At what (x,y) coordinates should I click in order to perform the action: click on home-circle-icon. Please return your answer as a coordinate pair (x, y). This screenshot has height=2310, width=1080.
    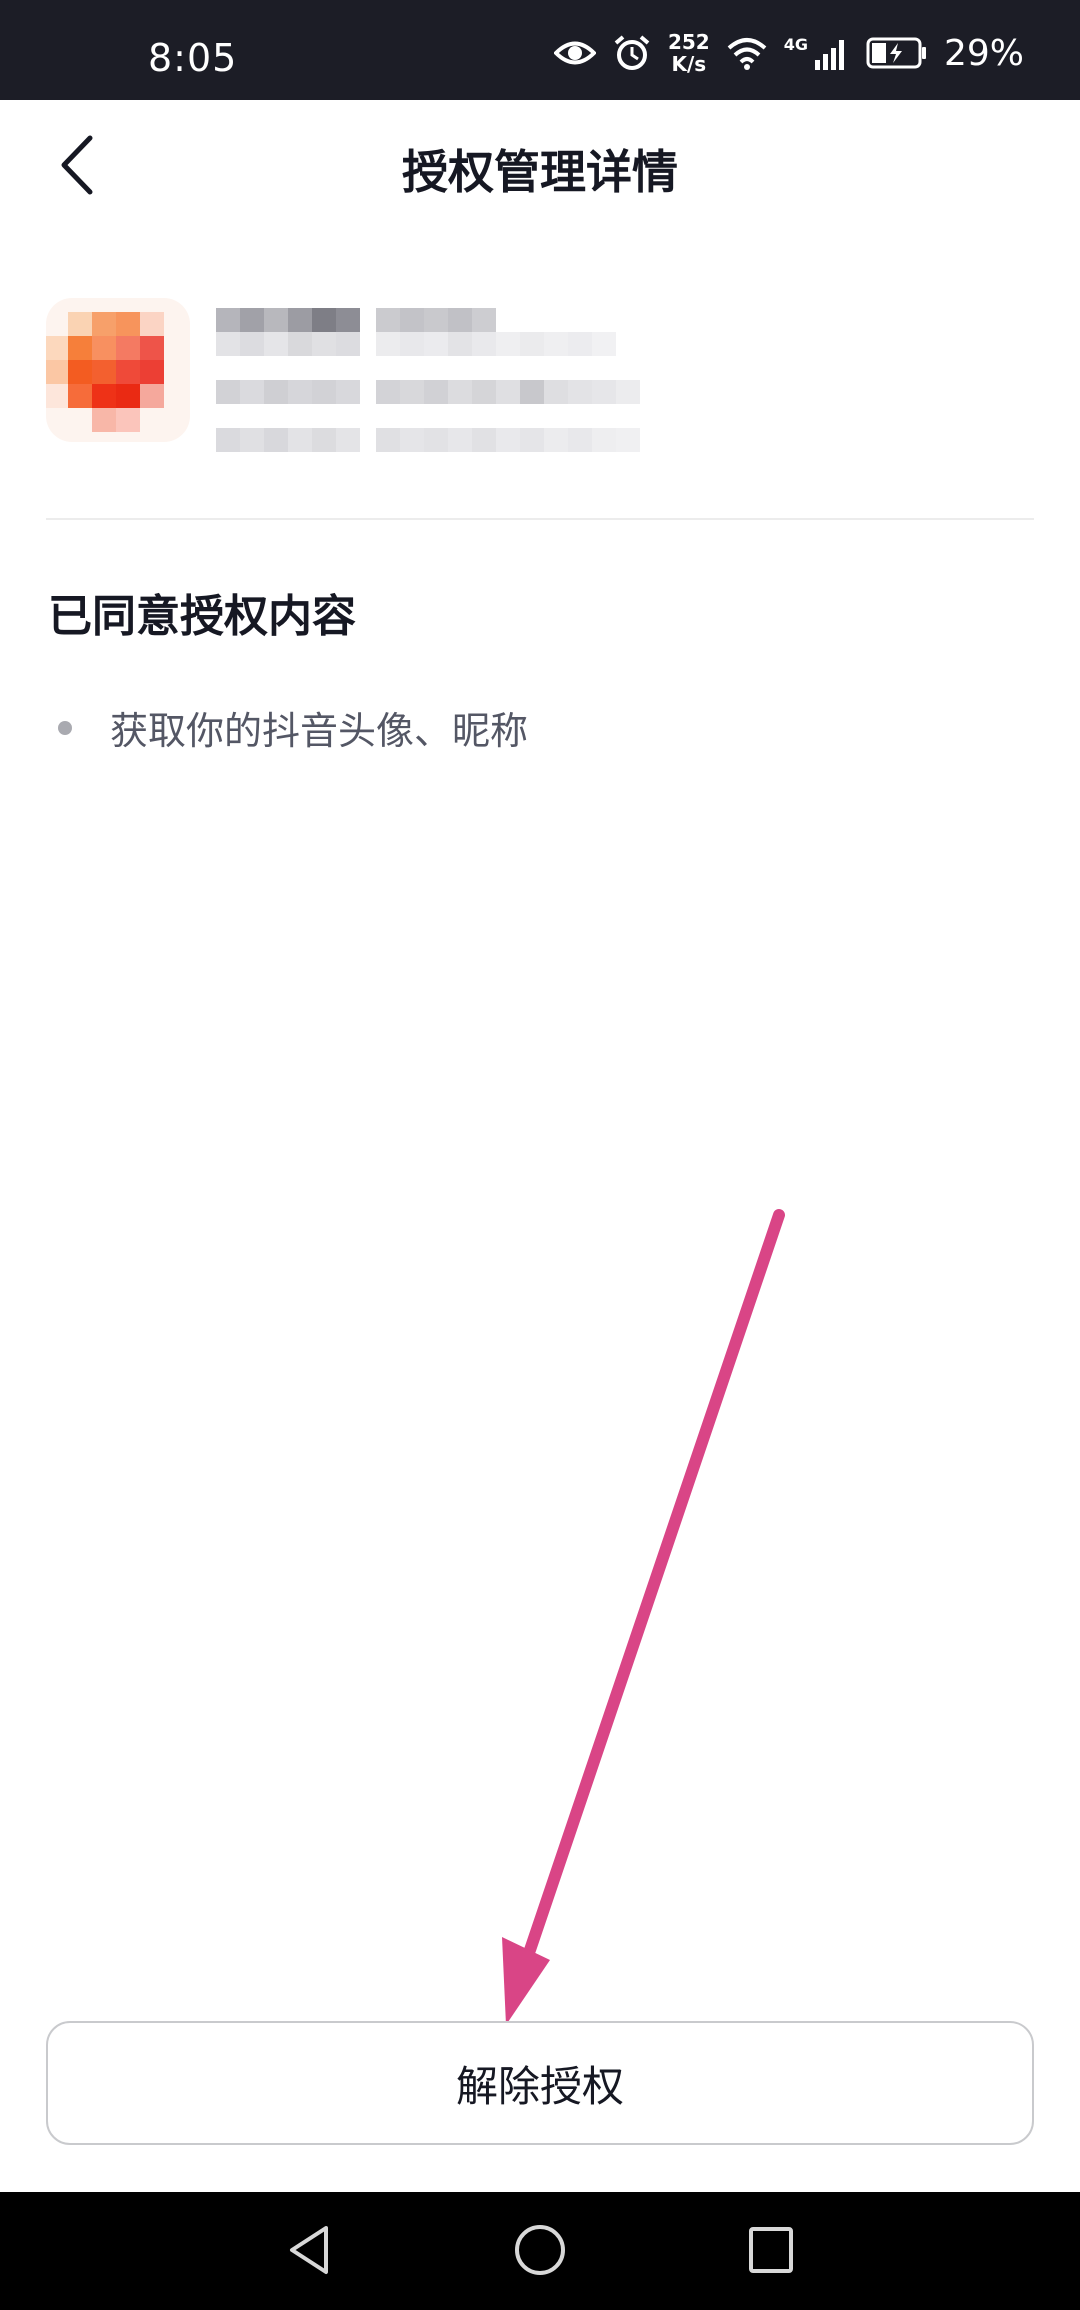
    Looking at the image, I should click on (540, 2250).